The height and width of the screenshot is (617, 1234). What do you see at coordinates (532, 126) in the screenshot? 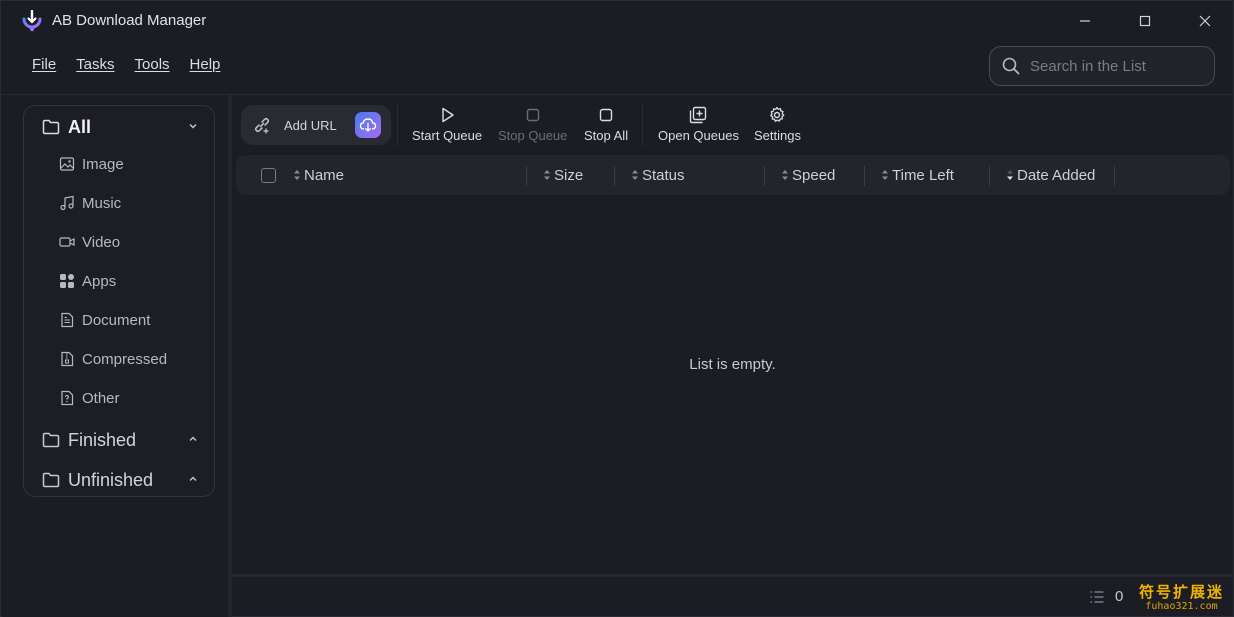
I see `stop-queue-button: Stop Queue` at bounding box center [532, 126].